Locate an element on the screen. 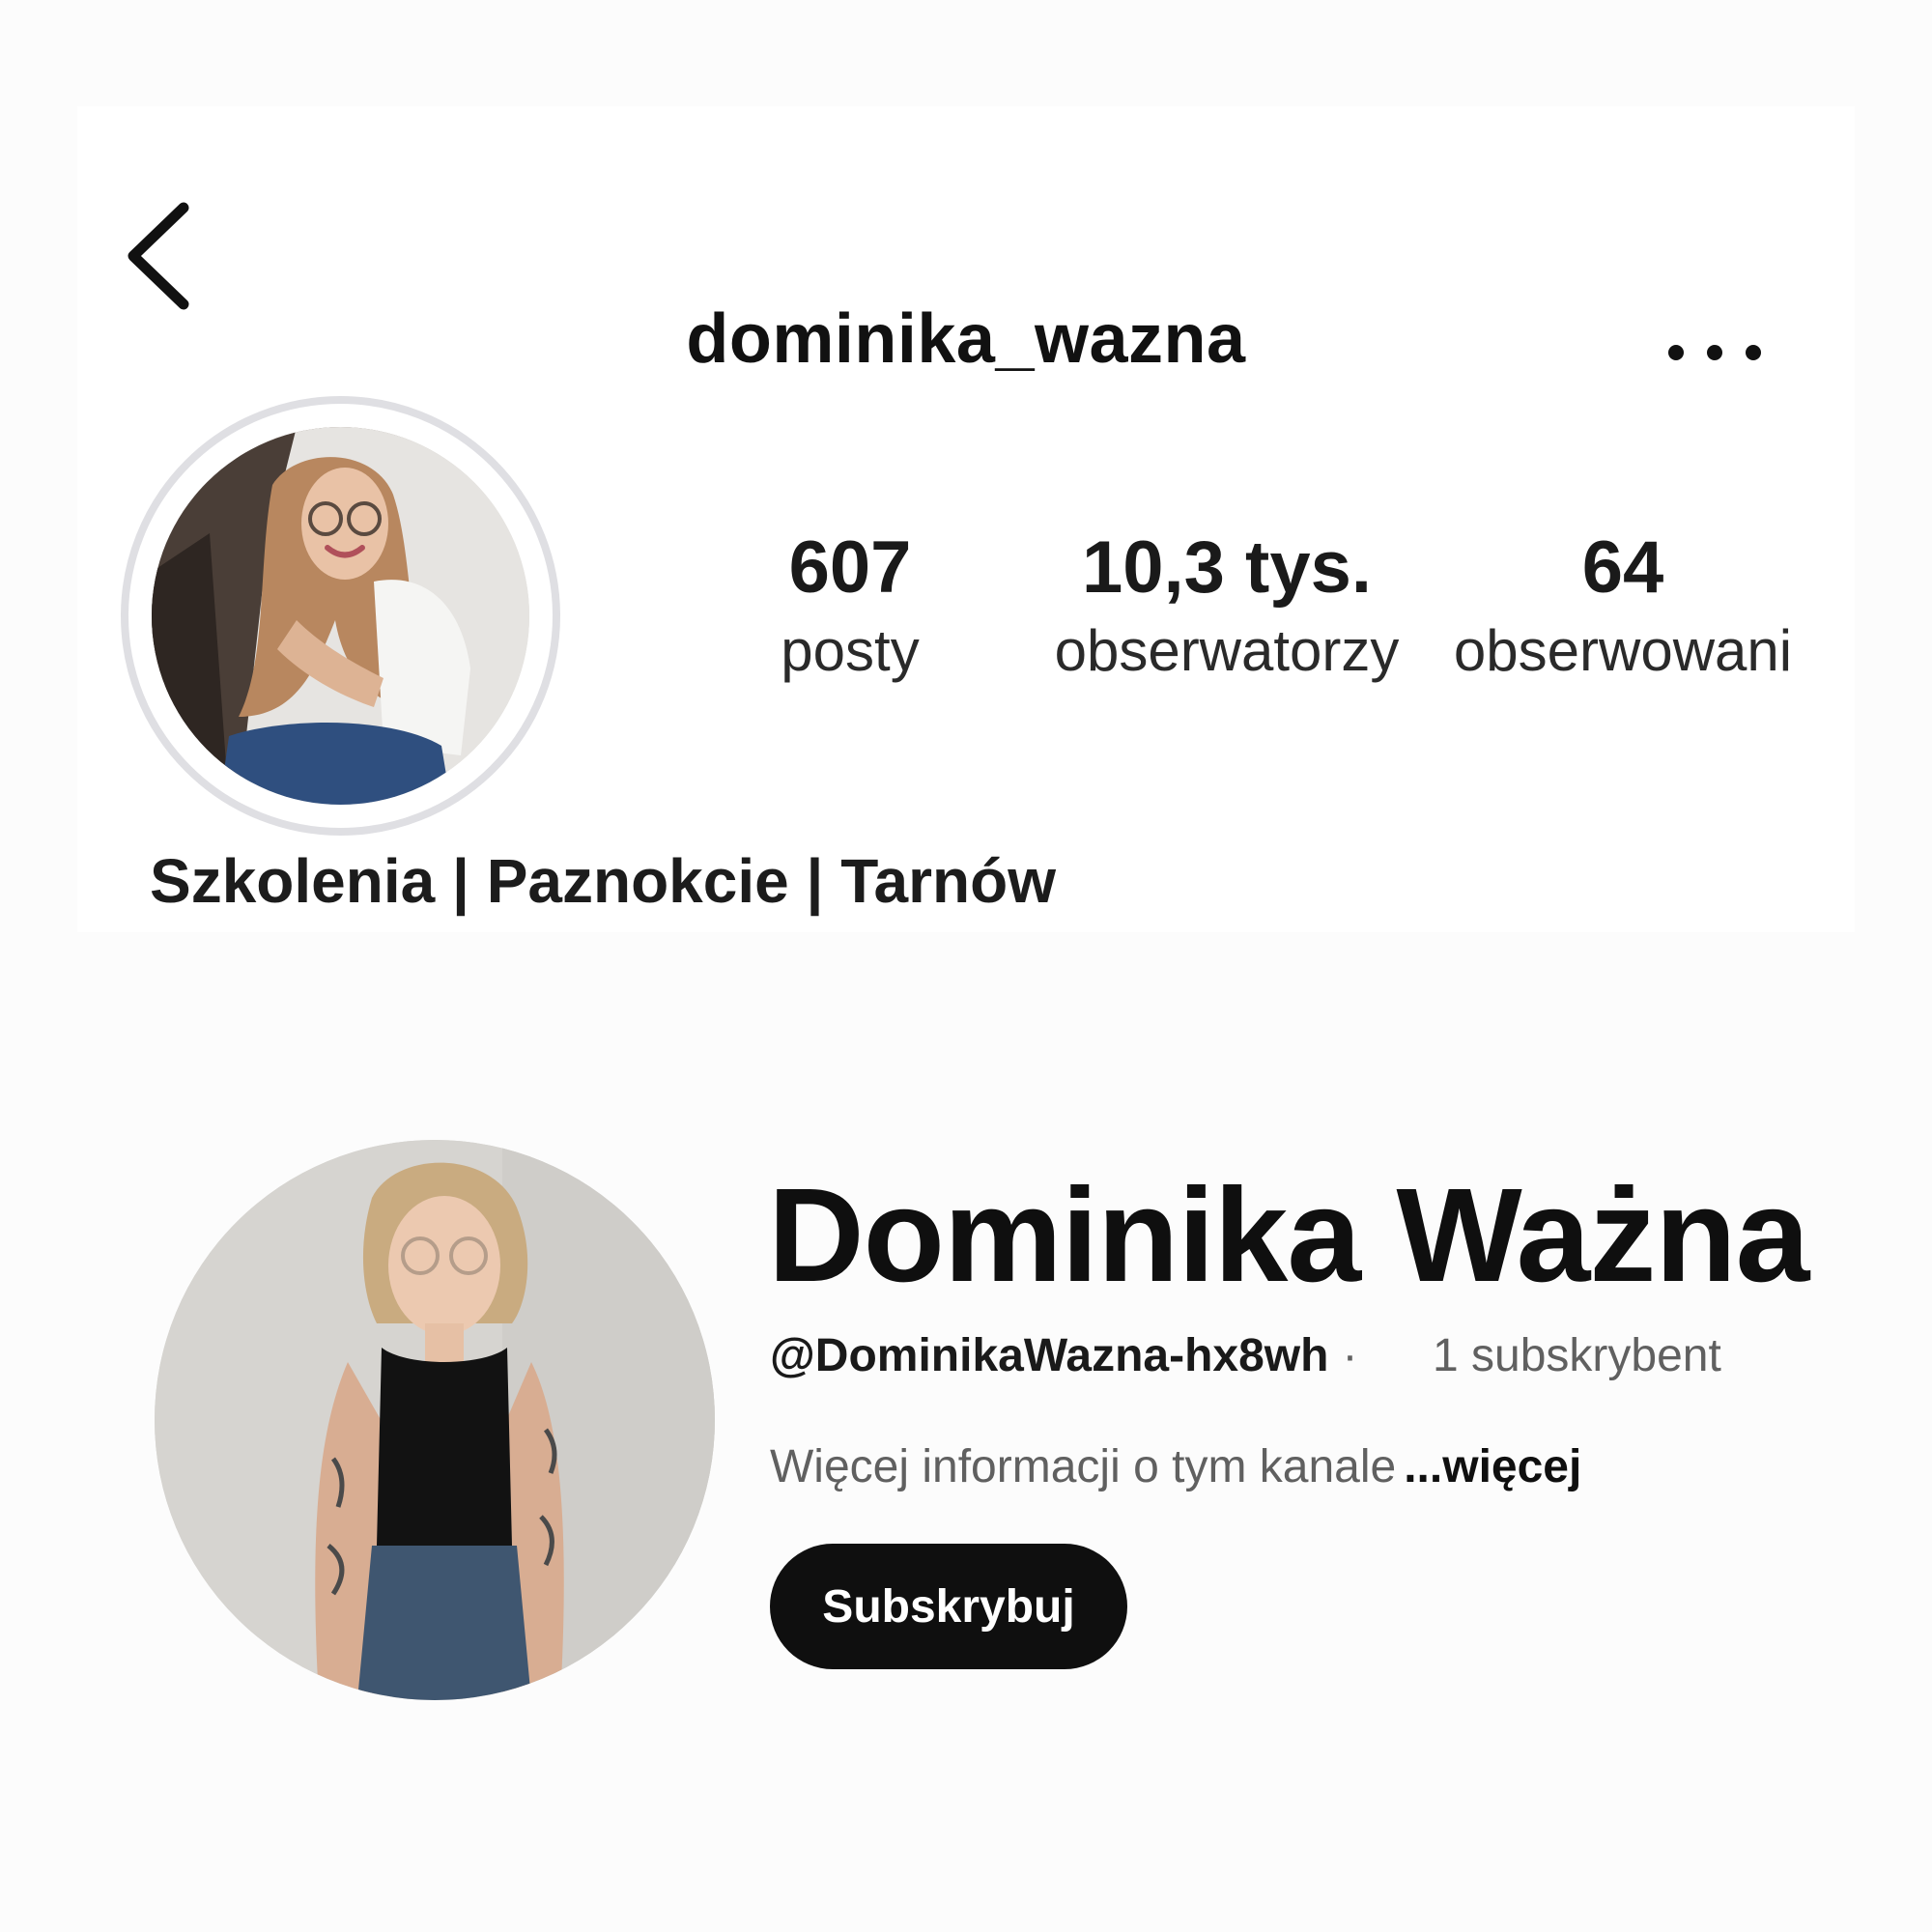 The image size is (1932, 1932). stat-followers: 10,3 tys. obserwatorzy is located at coordinates (1227, 605).